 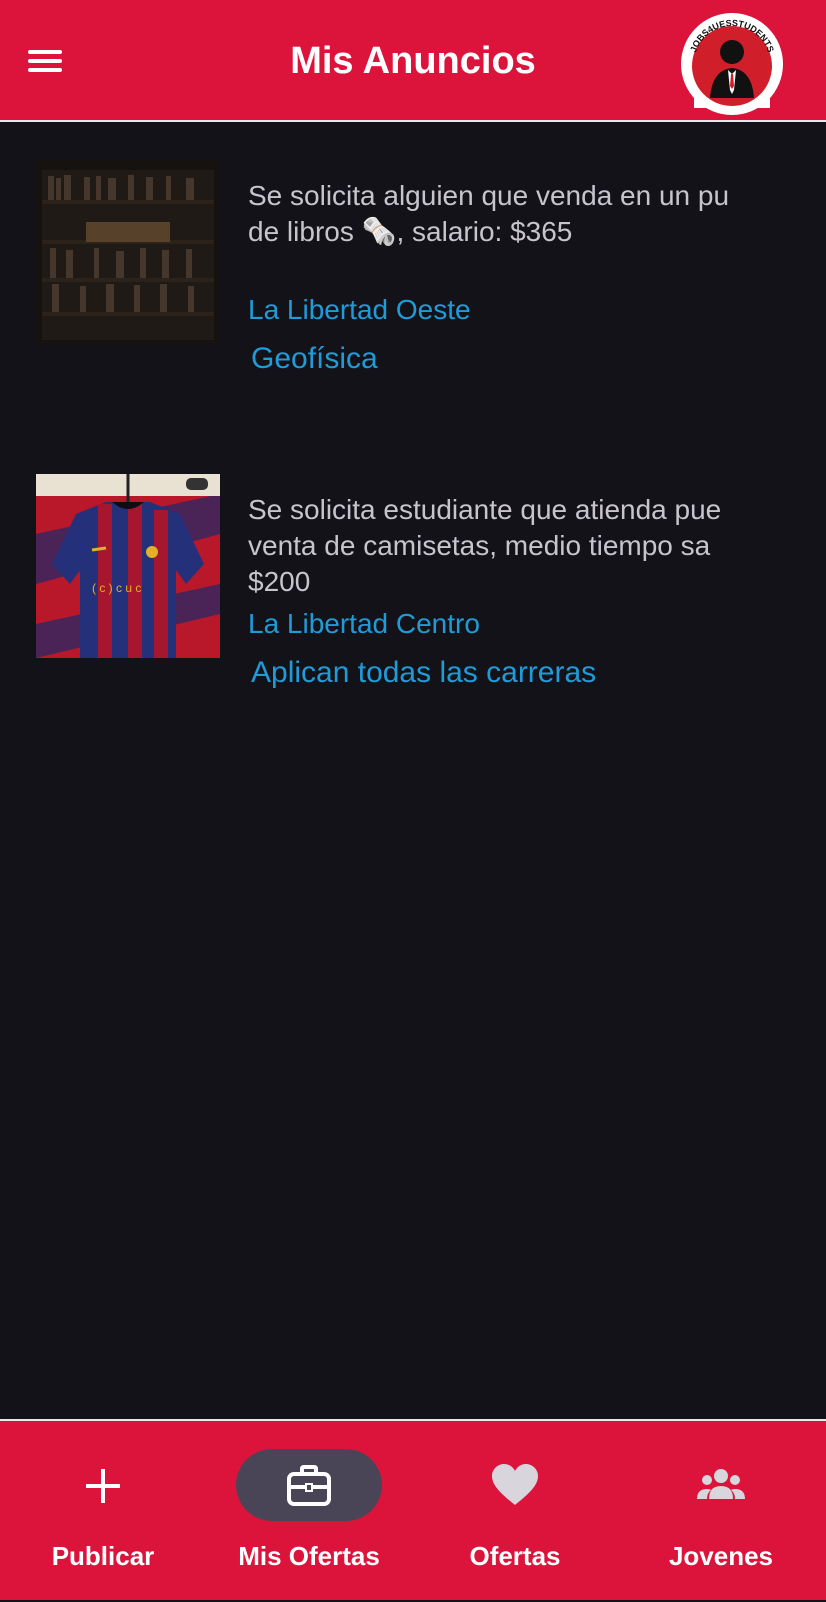 What do you see at coordinates (309, 1511) in the screenshot?
I see `nav-item-mis-ofertas: Mis Ofertas` at bounding box center [309, 1511].